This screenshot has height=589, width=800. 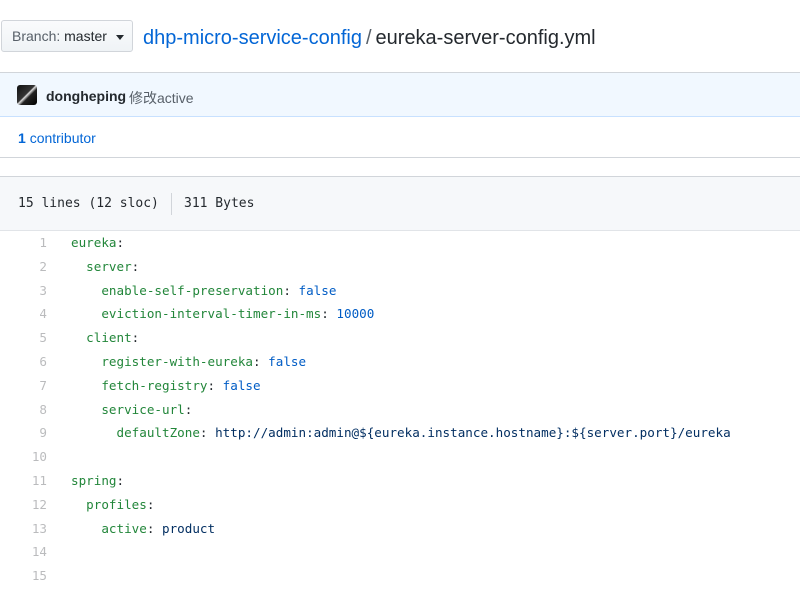 I want to click on yaml-key: service-url, so click(x=143, y=409).